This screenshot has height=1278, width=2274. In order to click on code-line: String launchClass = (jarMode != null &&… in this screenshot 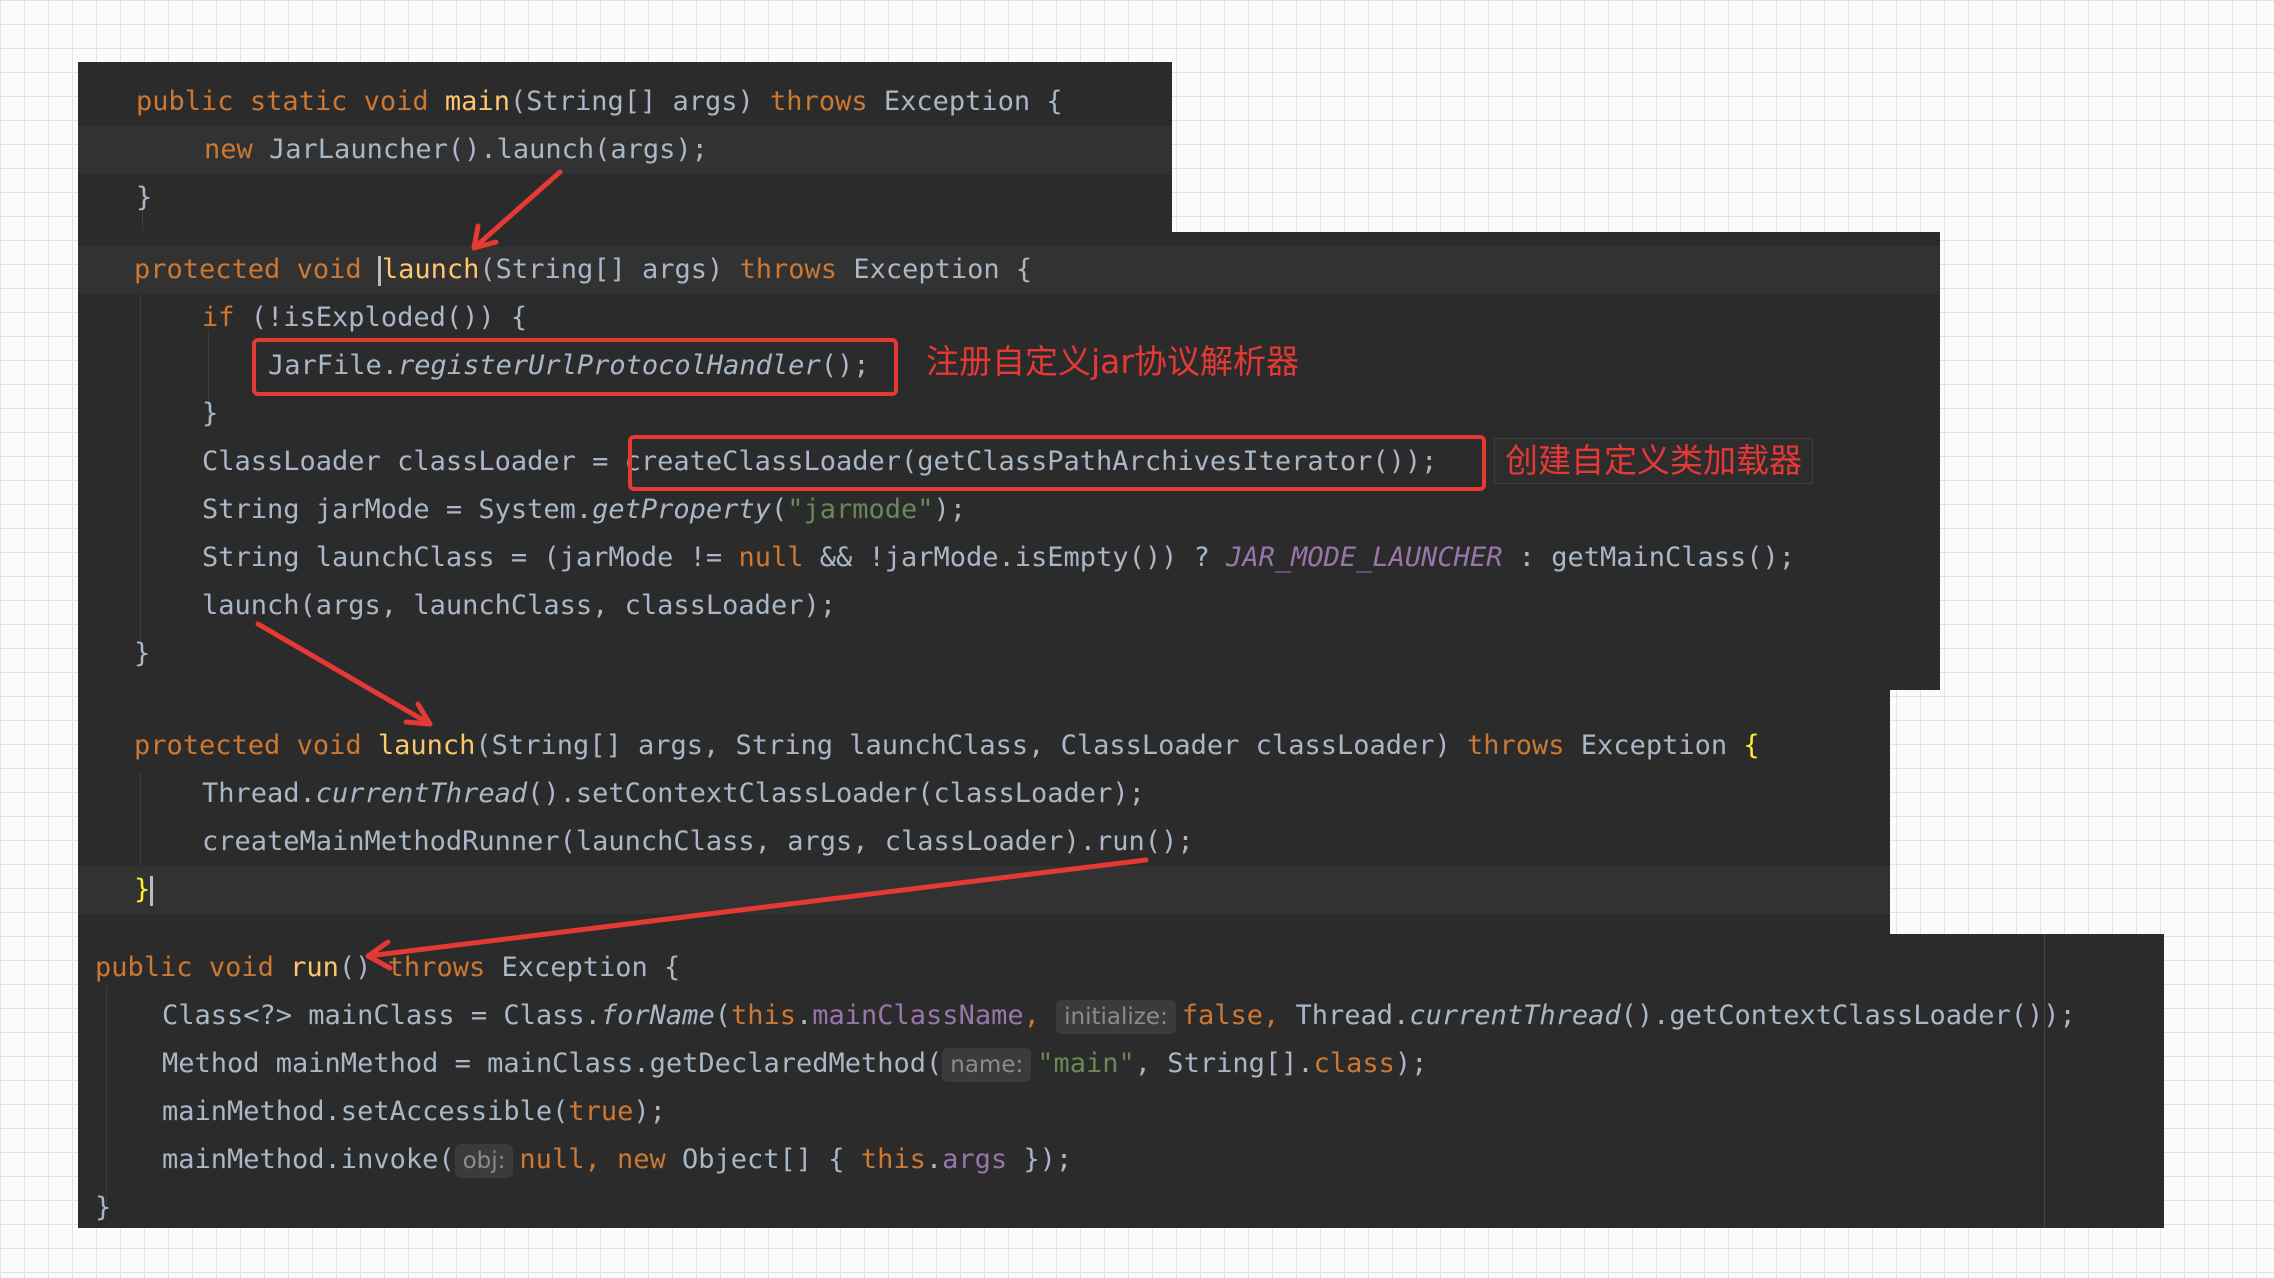, I will do `click(1009, 558)`.